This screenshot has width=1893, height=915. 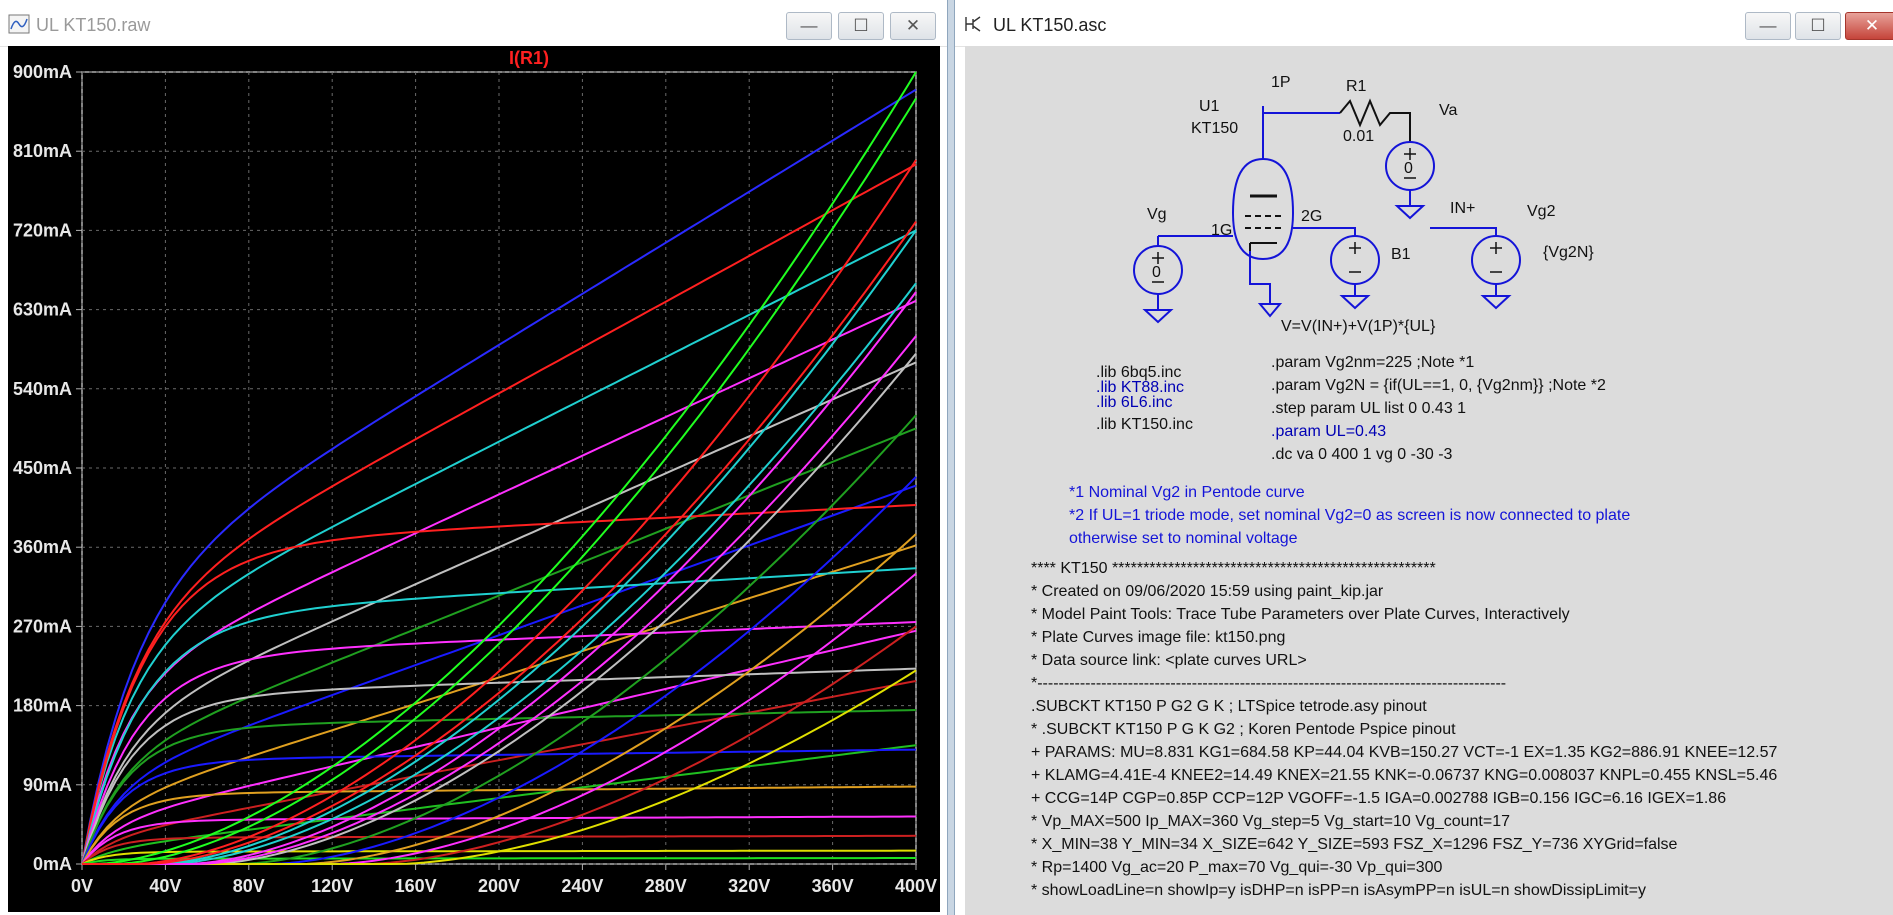 What do you see at coordinates (42, 72) in the screenshot?
I see `y-tick-label: 900mA` at bounding box center [42, 72].